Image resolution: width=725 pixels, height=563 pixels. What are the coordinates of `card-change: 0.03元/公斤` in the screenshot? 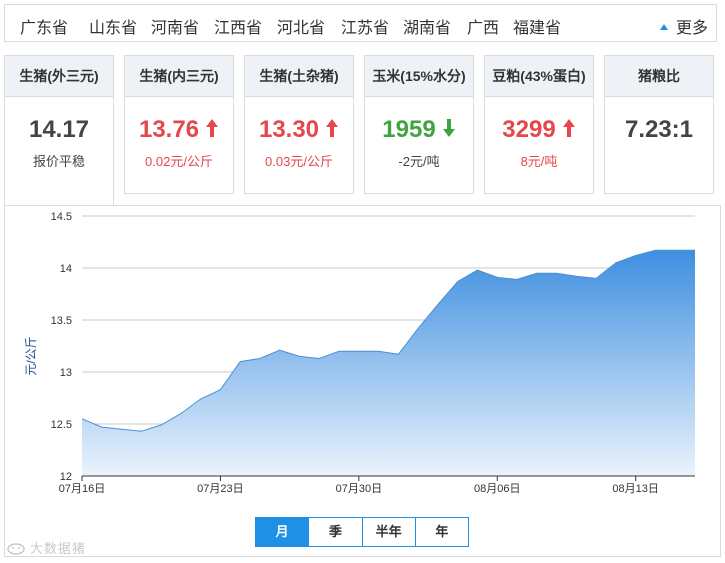 It's located at (299, 161).